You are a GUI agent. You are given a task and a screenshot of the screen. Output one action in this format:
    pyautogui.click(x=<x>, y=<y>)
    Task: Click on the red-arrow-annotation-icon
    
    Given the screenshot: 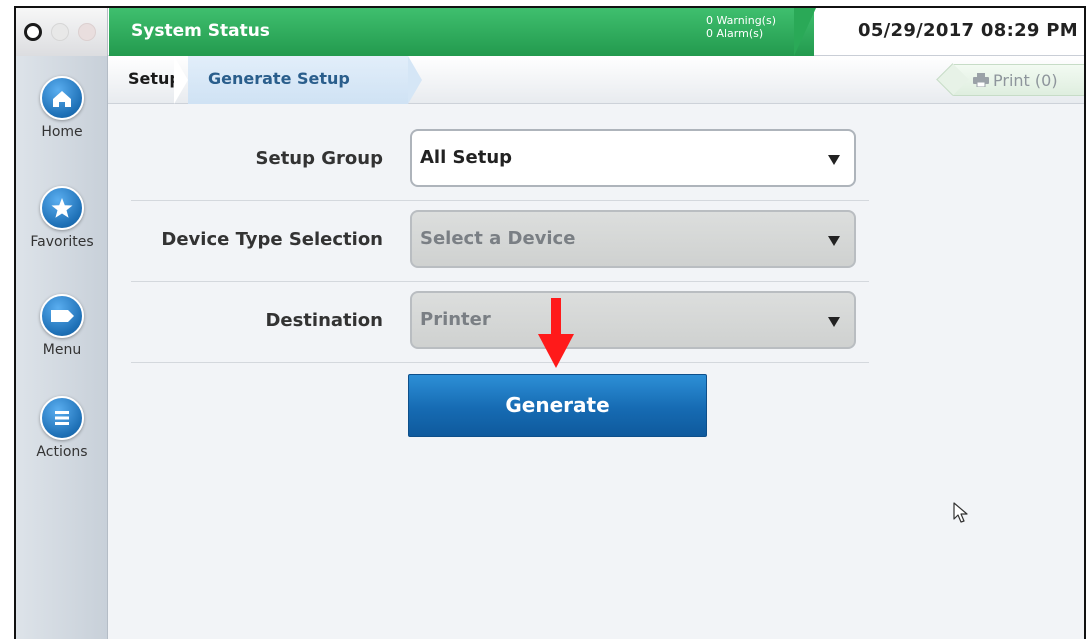 What is the action you would take?
    pyautogui.click(x=556, y=333)
    